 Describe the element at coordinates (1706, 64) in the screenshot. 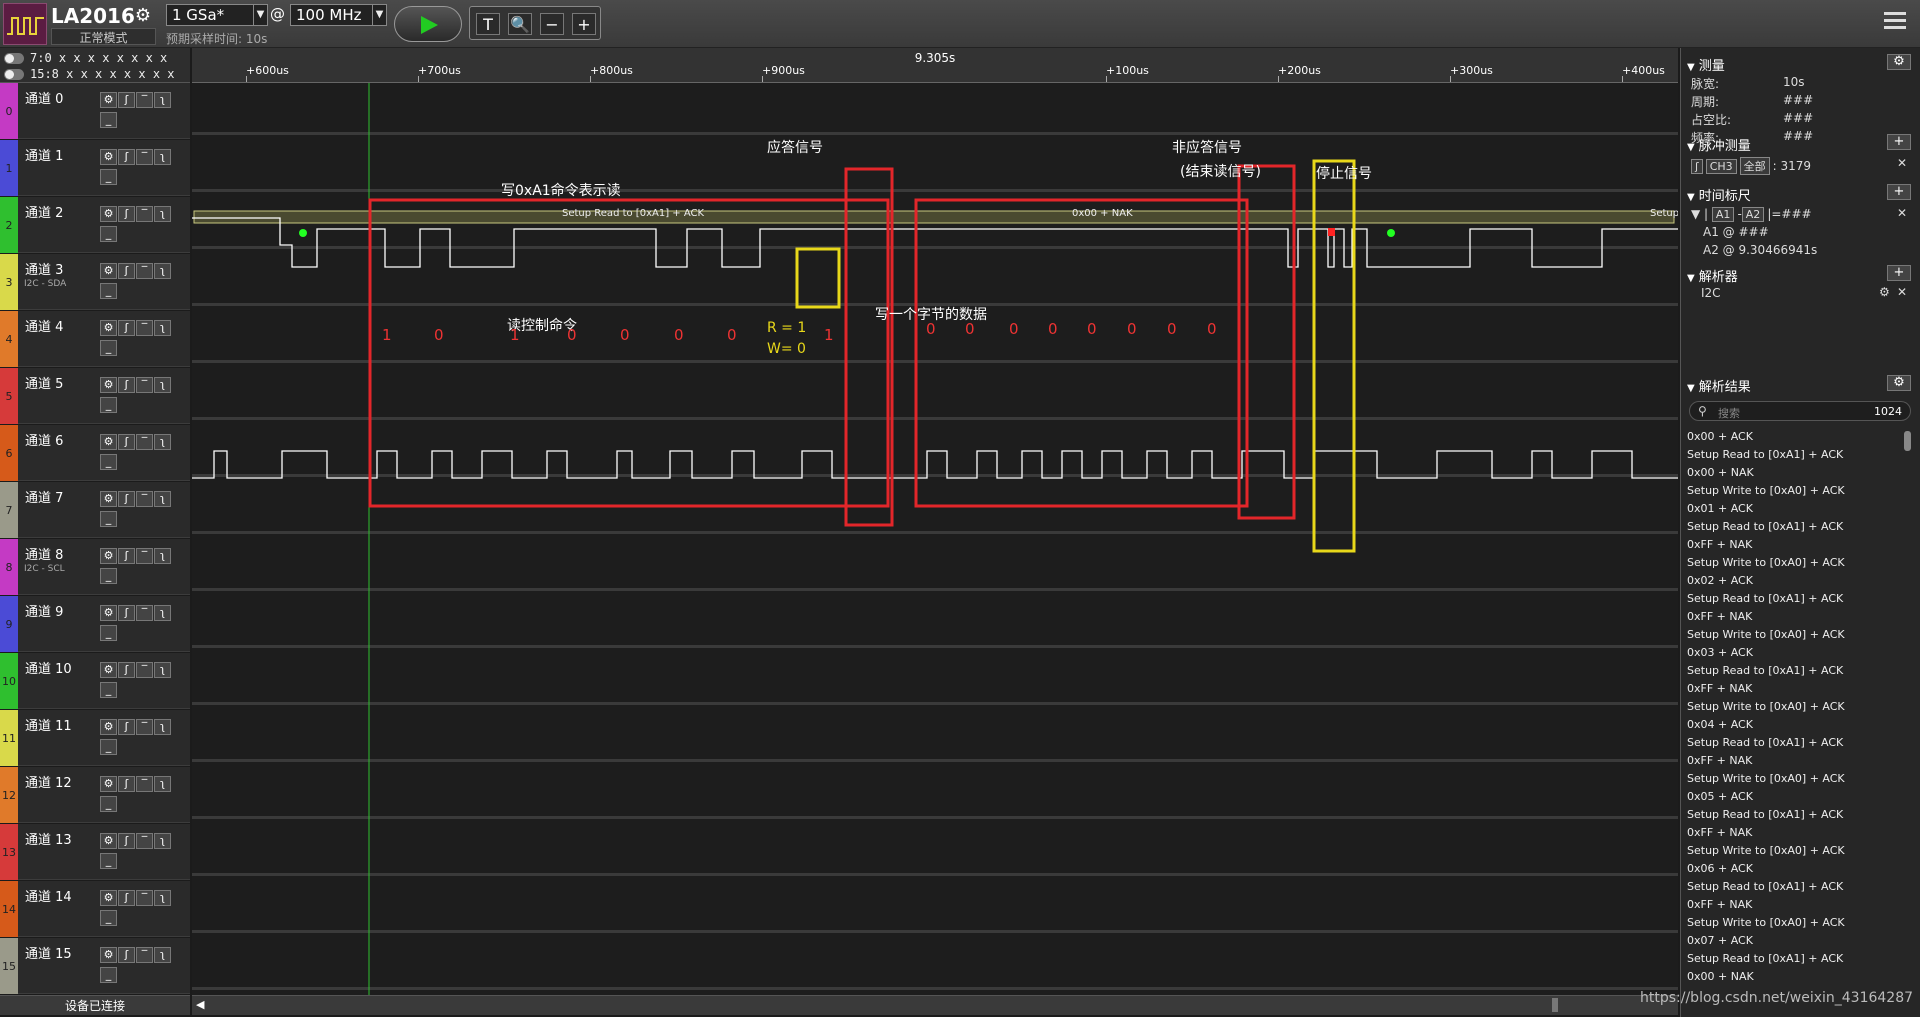

I see `measure-section: ▼ 测量` at that location.